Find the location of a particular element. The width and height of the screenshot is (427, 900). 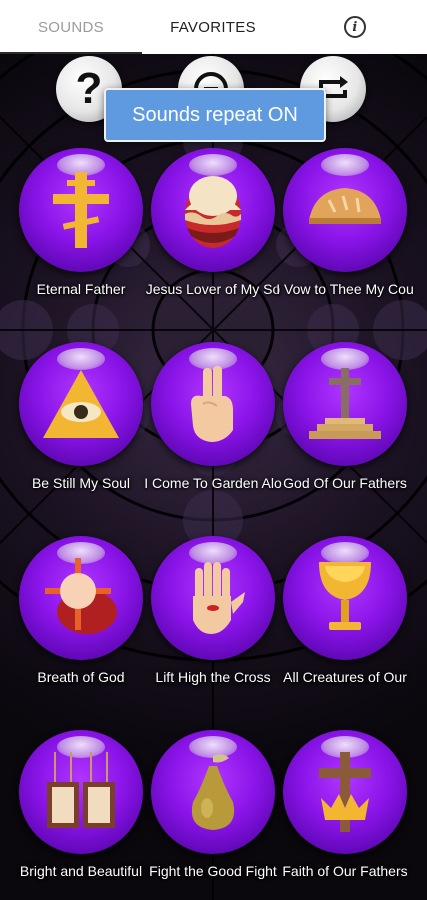

sound-button: Faith of Our Fathers is located at coordinates (345, 815).